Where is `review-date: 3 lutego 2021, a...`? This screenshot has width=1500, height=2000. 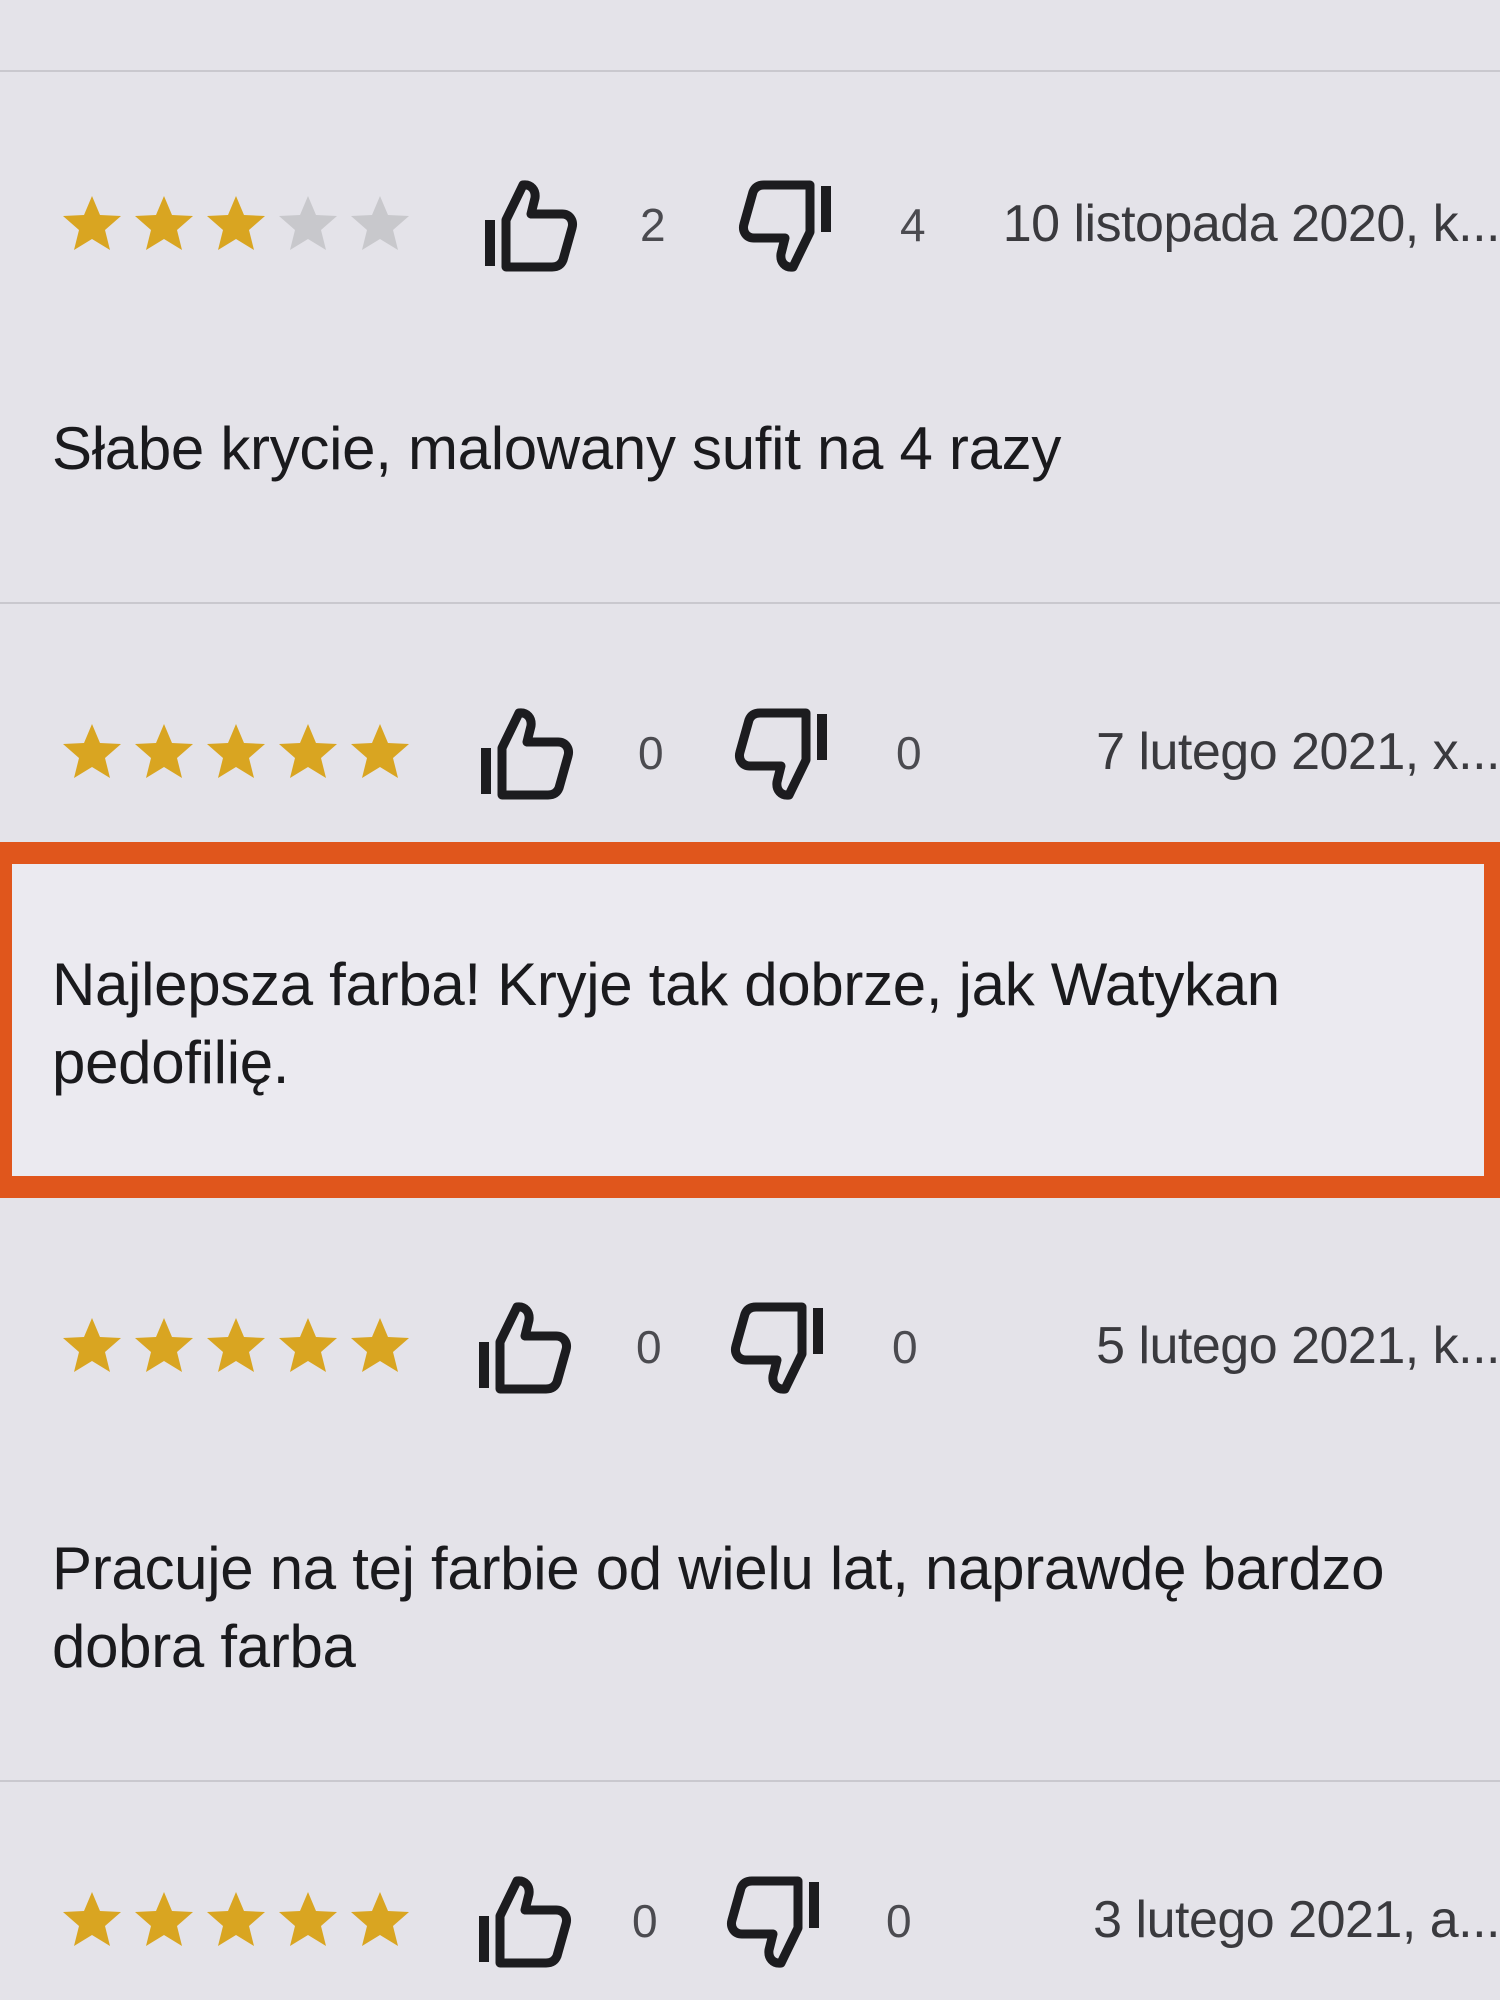
review-date: 3 lutego 2021, a... is located at coordinates (1296, 1920).